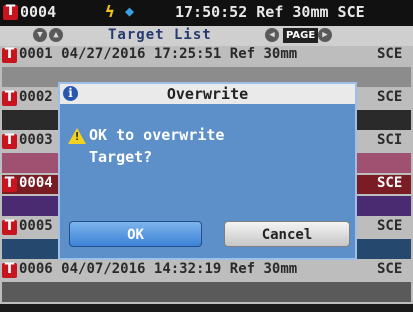  I want to click on sample-number: 0004, so click(38, 12).